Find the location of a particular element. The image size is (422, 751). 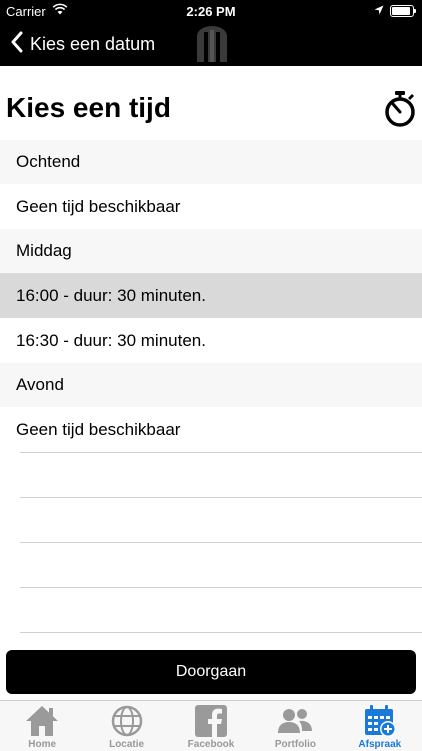

location-arrow-icon is located at coordinates (379, 10).